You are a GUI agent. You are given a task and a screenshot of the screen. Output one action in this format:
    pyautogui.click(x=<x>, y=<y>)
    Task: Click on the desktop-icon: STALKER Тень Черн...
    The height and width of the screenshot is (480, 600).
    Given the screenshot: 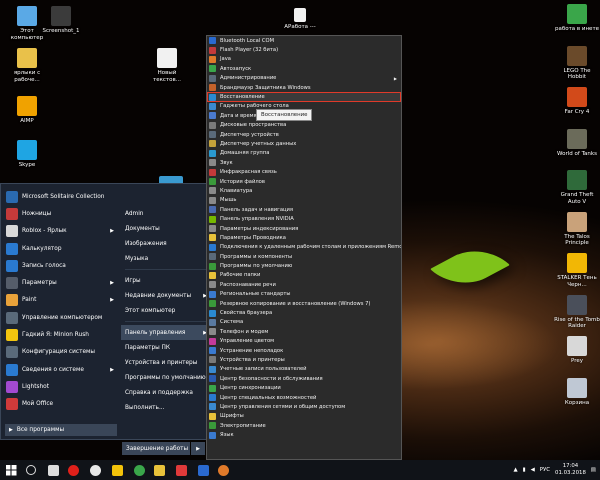 What is the action you would take?
    pyautogui.click(x=577, y=270)
    